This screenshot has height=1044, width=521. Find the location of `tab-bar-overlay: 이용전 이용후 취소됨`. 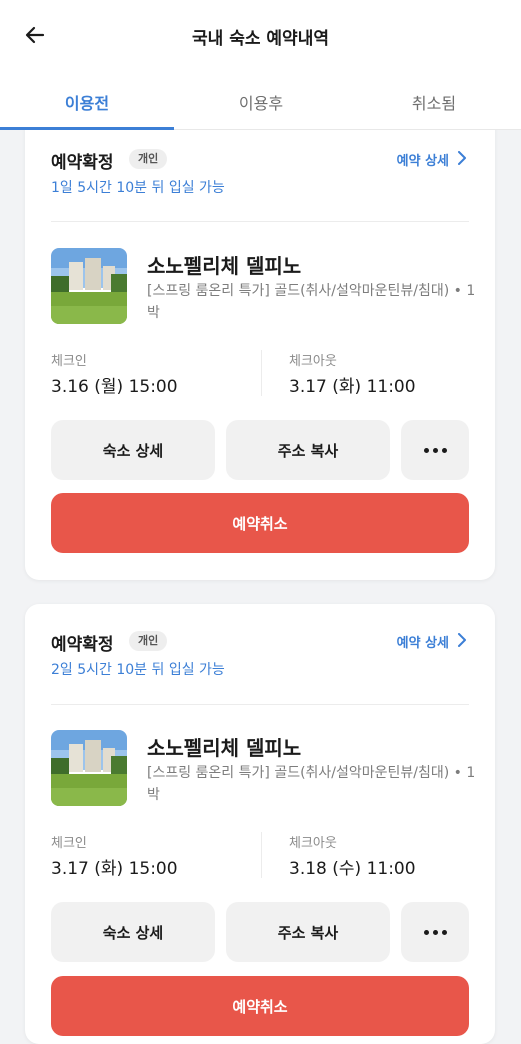

tab-bar-overlay: 이용전 이용후 취소됨 is located at coordinates (260, 101).